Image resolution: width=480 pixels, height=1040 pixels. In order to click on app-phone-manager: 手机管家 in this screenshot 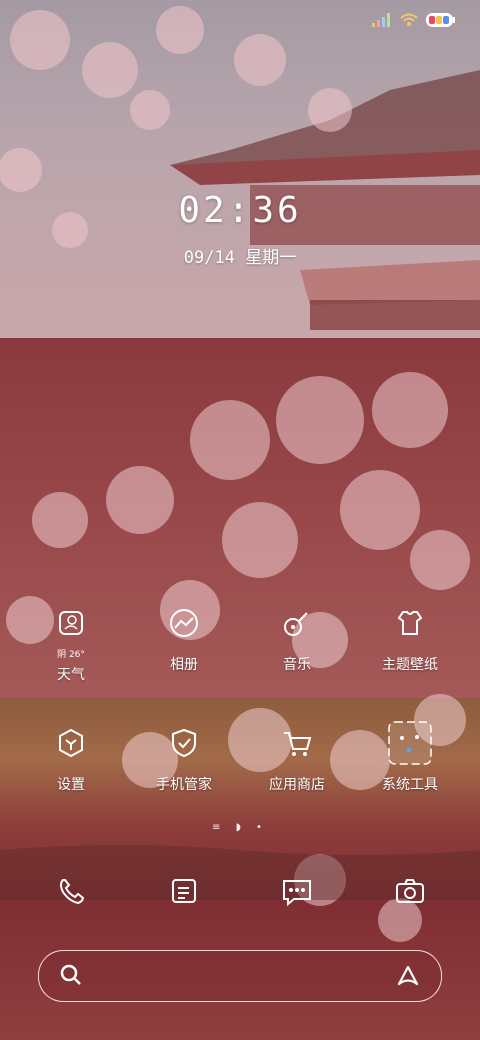, I will do `click(184, 757)`.